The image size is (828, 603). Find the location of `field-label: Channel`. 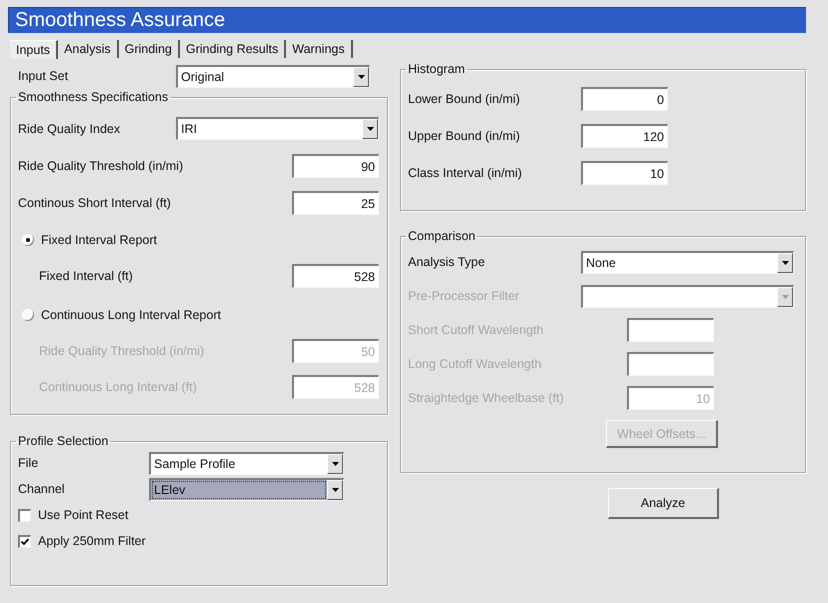

field-label: Channel is located at coordinates (42, 489).